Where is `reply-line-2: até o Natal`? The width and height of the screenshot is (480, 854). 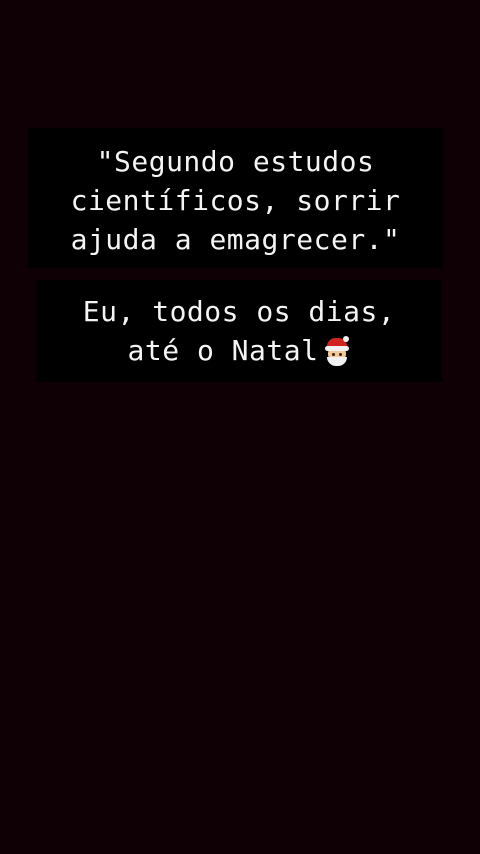 reply-line-2: até o Natal is located at coordinates (239, 350).